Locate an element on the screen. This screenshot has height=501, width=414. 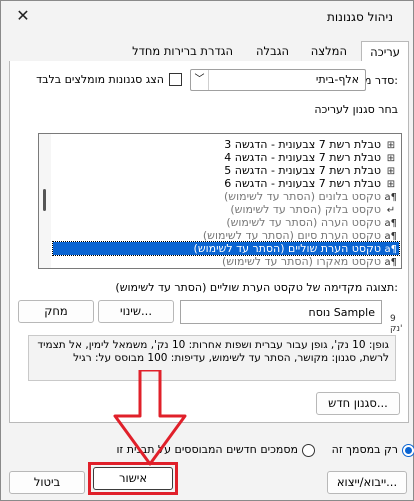
style-list-item: ¶aטקסט מאקרו (הסתר עד לשימוש) is located at coordinates (226, 261).